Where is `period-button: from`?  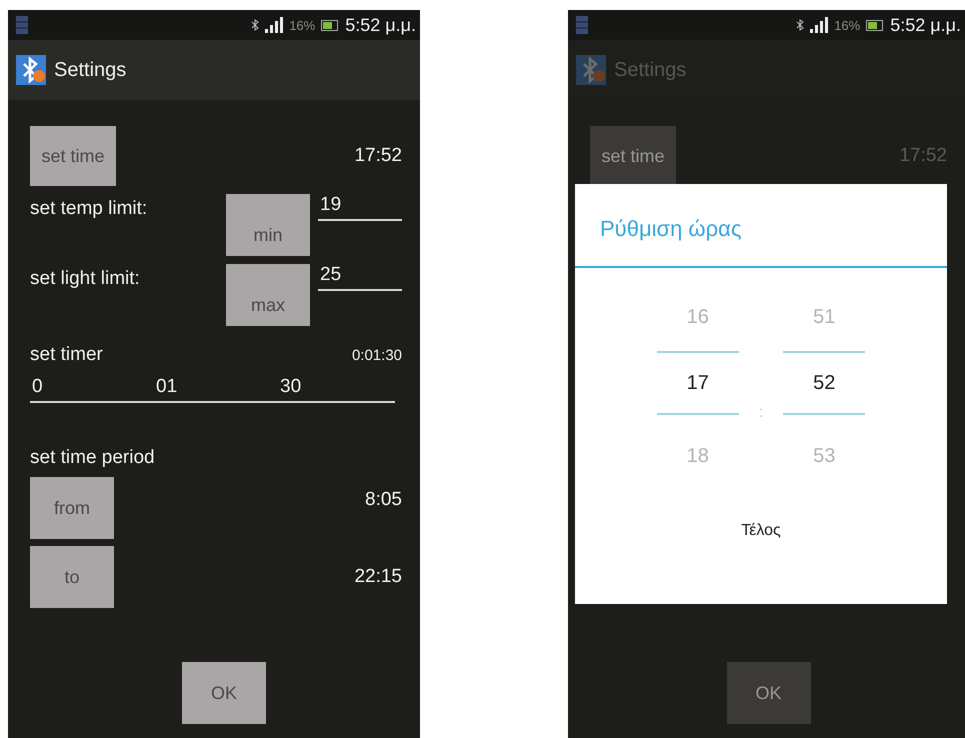
period-button: from is located at coordinates (72, 508).